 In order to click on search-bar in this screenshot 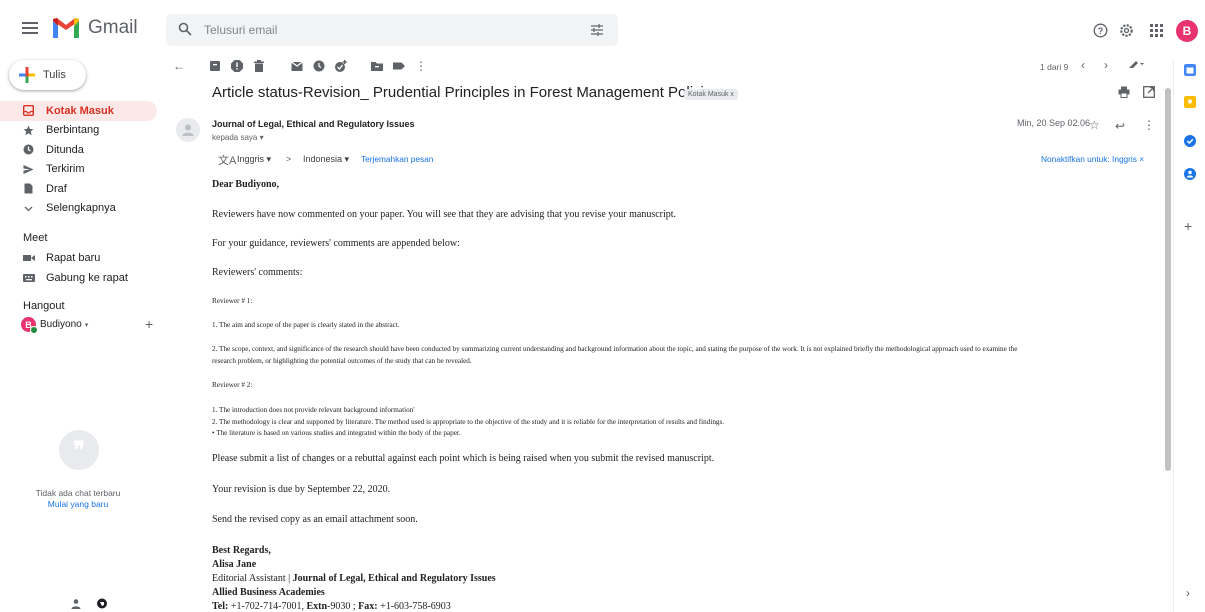, I will do `click(392, 30)`.